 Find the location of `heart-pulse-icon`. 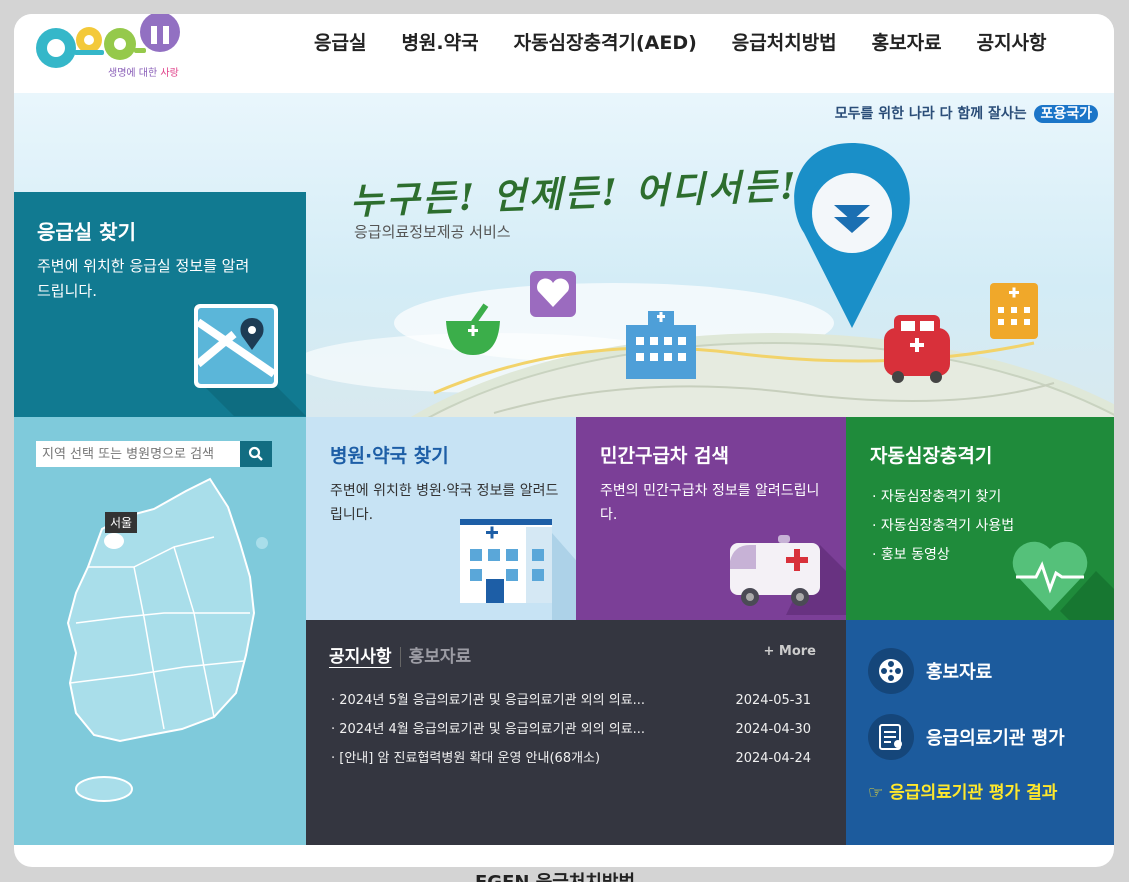

heart-pulse-icon is located at coordinates (1063, 580).